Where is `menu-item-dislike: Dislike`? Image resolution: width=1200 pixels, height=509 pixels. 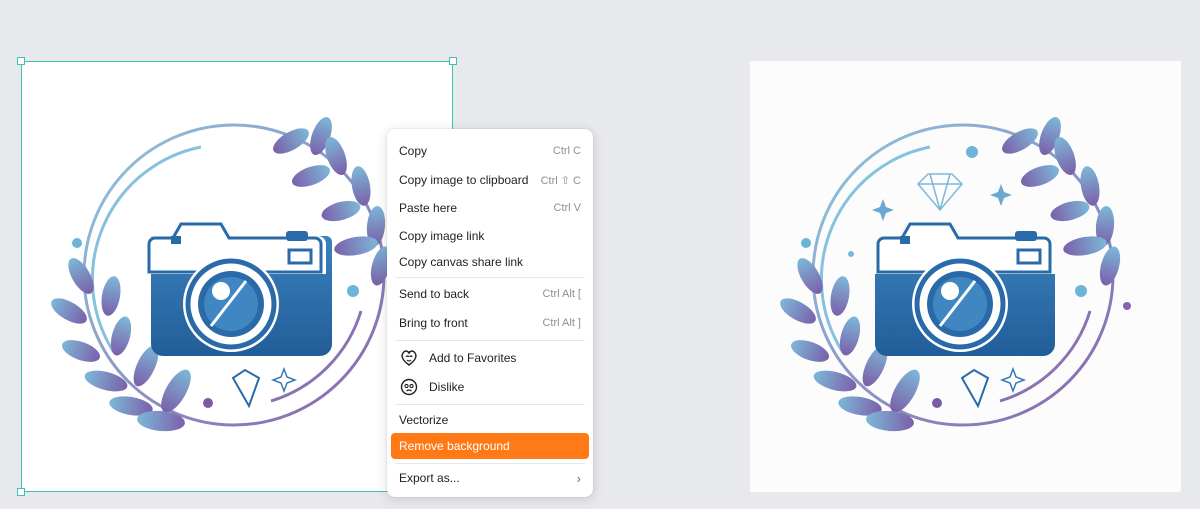 menu-item-dislike: Dislike is located at coordinates (490, 387).